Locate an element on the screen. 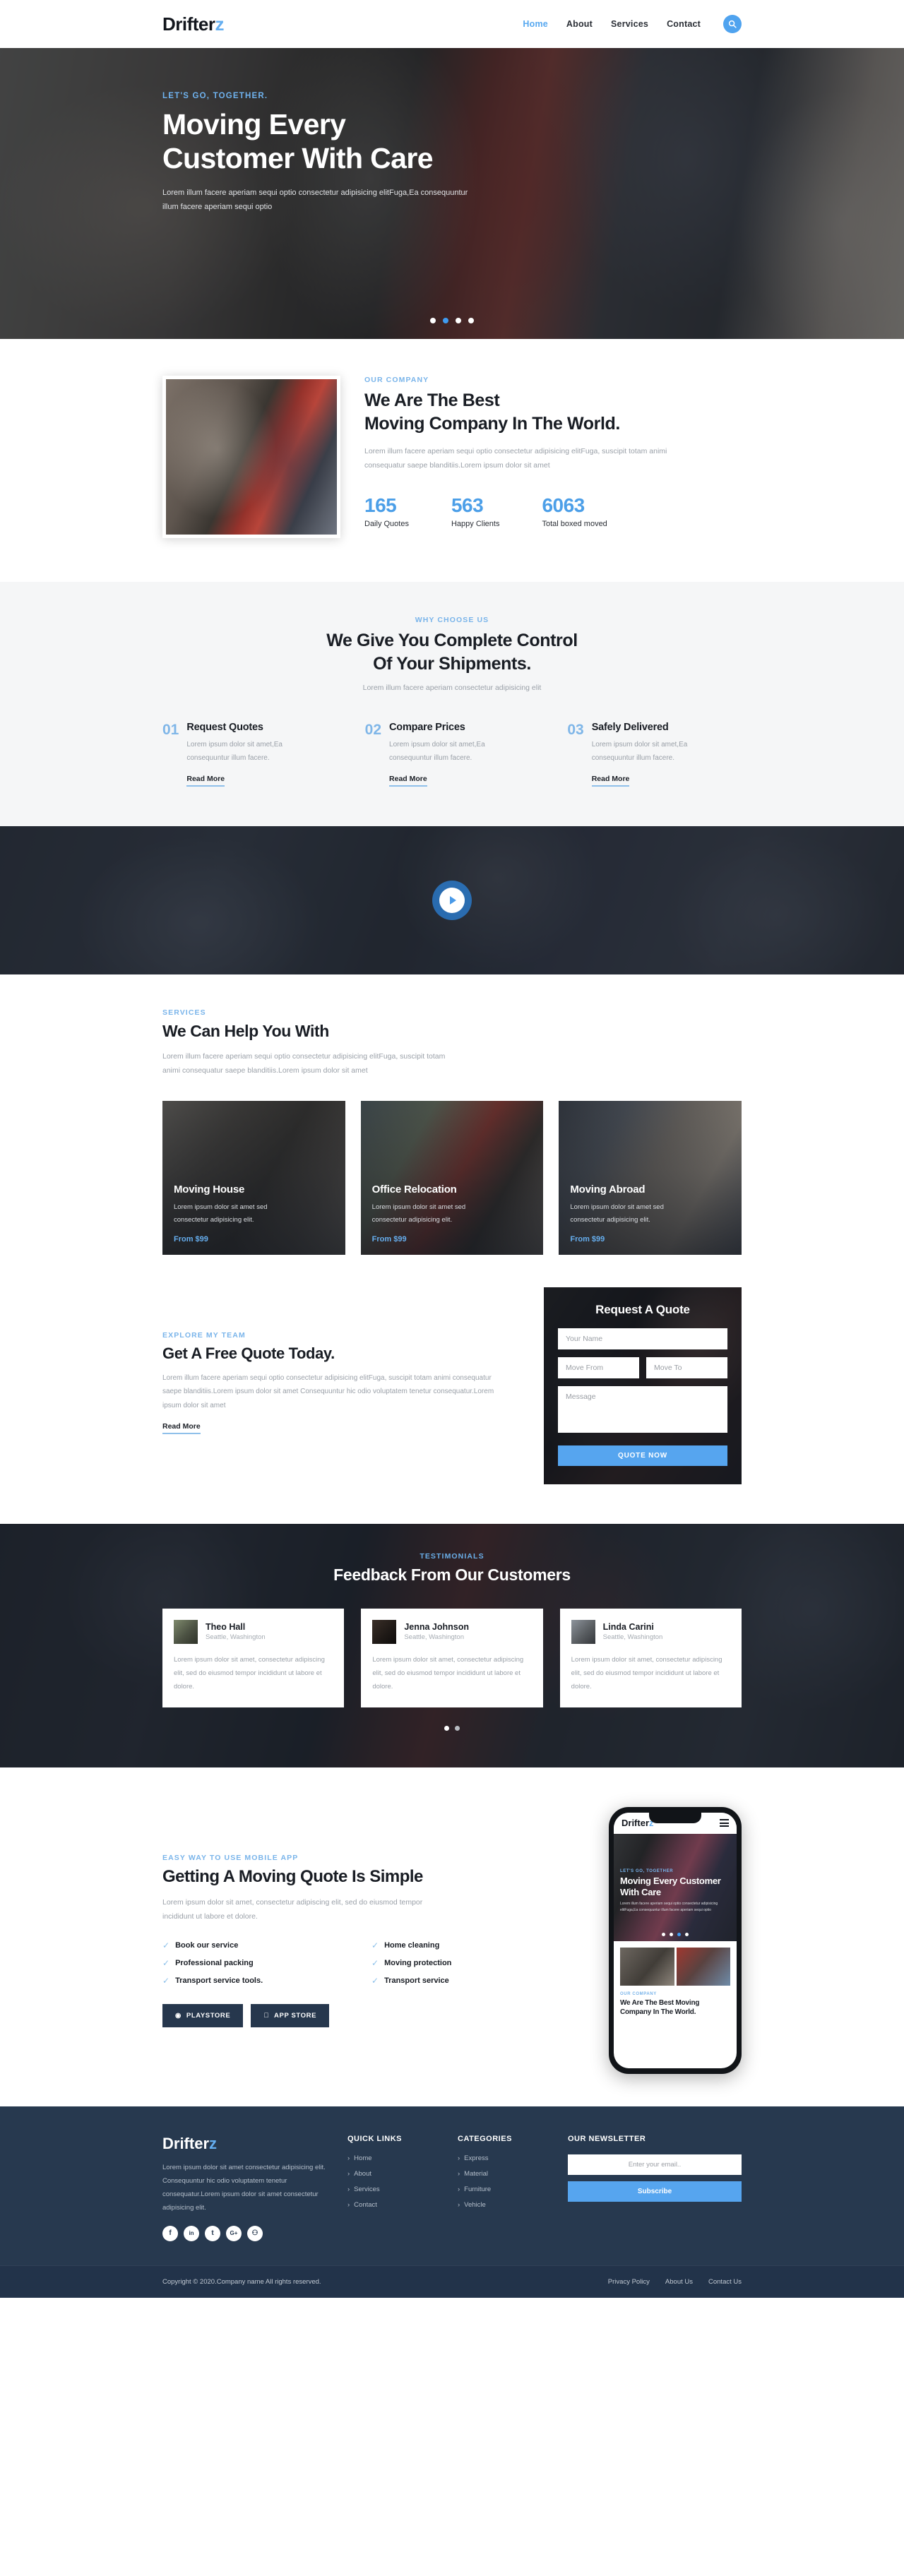 This screenshot has height=2576, width=904. github-icon: ⚇ is located at coordinates (255, 2233).